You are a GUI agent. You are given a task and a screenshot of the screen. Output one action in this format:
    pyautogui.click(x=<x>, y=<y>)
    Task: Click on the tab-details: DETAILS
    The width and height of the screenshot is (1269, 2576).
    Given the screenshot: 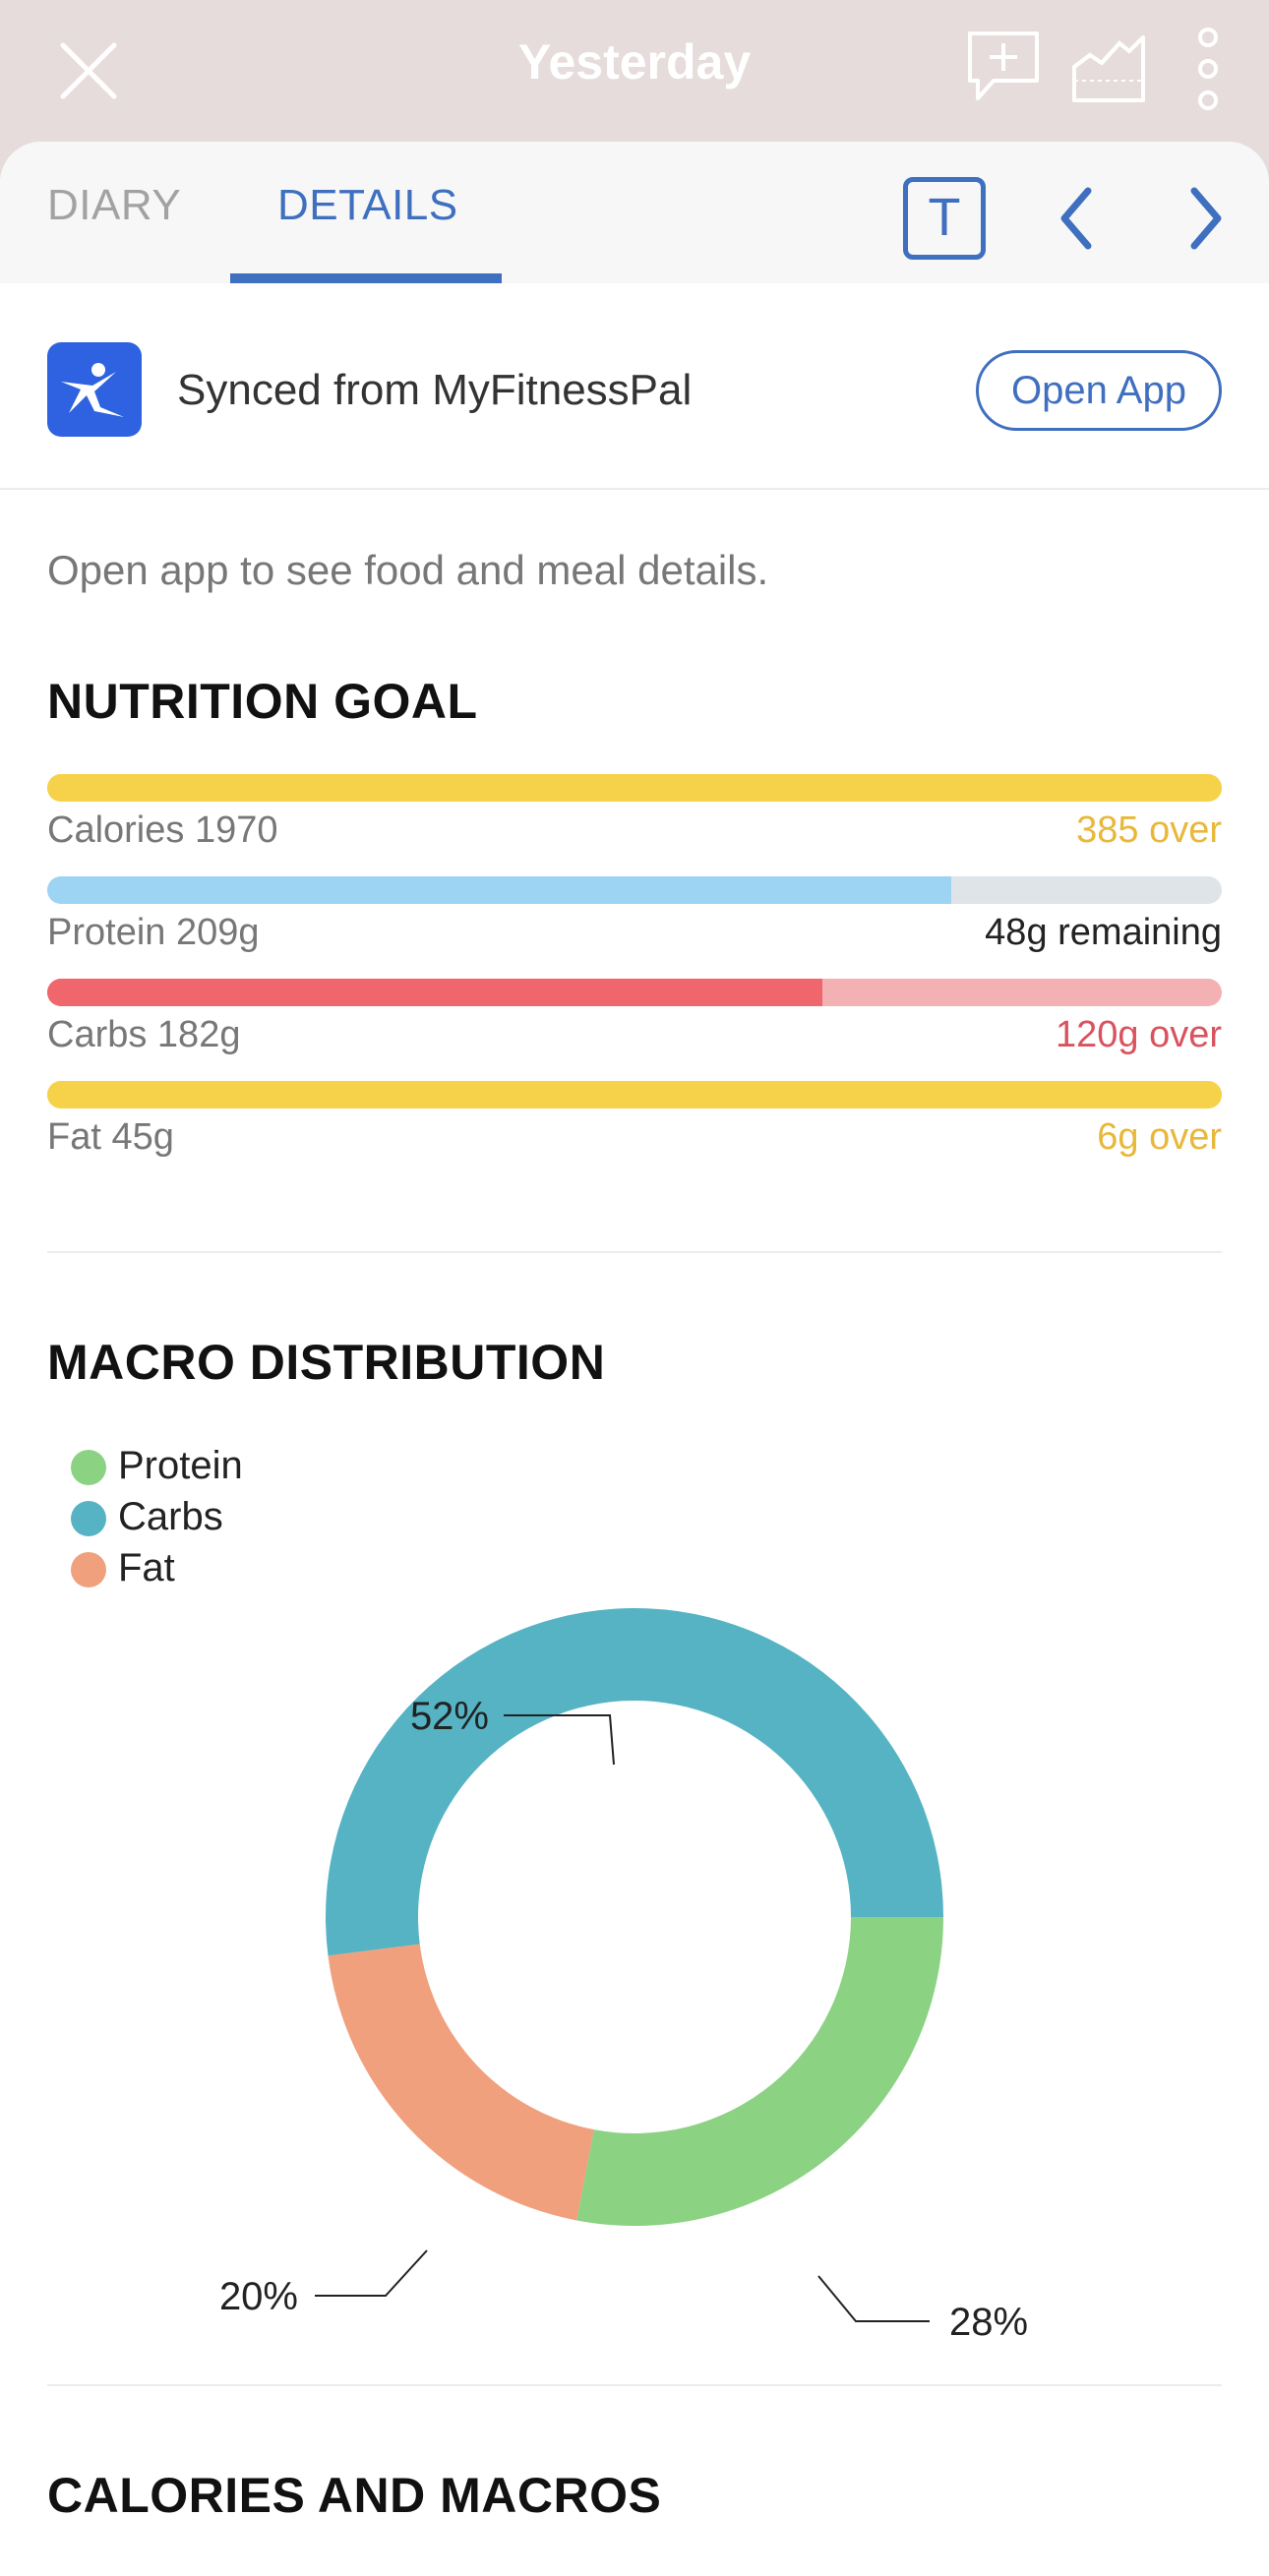 What is the action you would take?
    pyautogui.click(x=367, y=205)
    